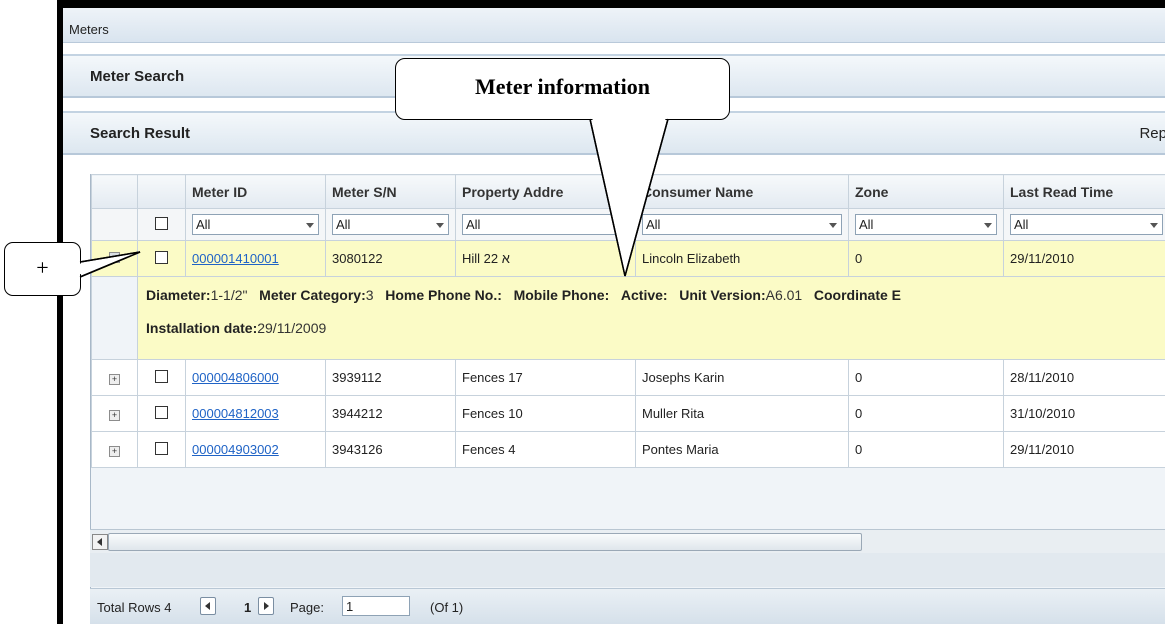 The image size is (1165, 624). I want to click on report-link: Rep, so click(1152, 133).